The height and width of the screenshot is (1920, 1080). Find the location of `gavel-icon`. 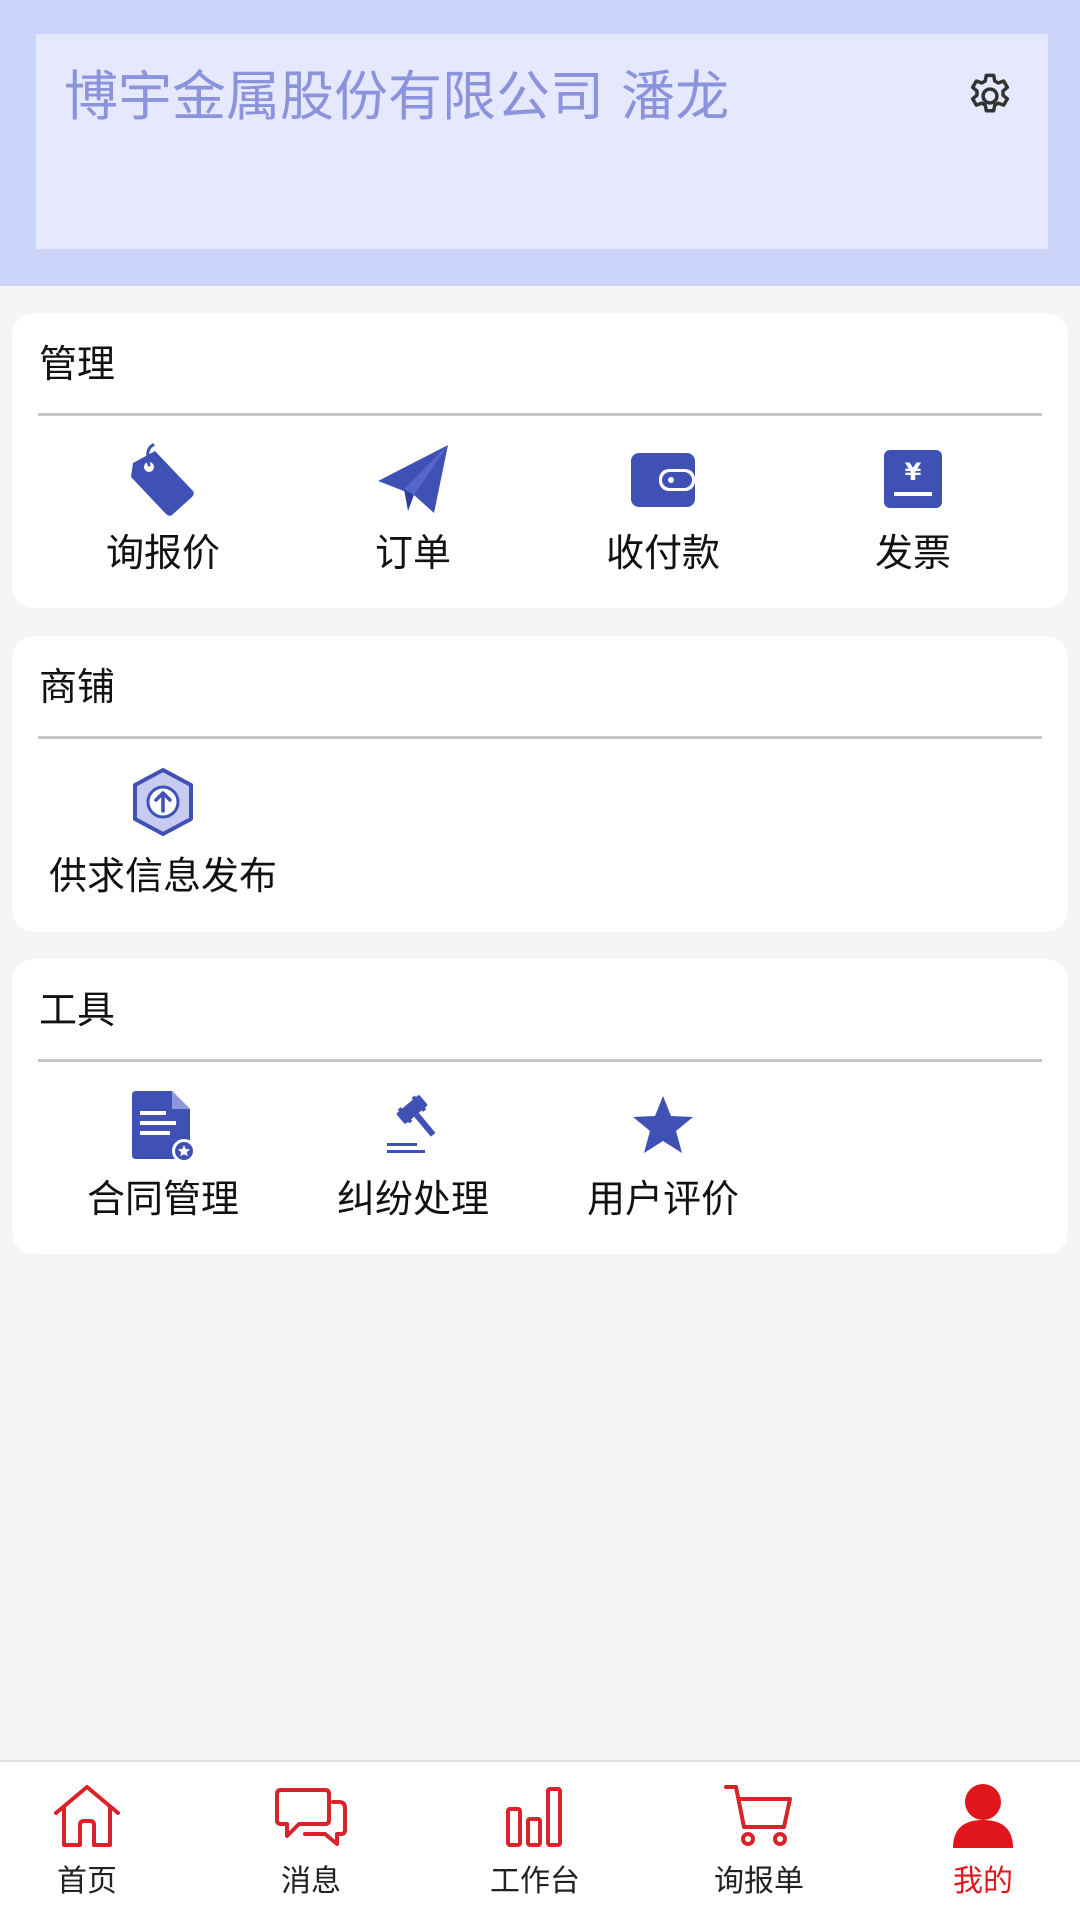

gavel-icon is located at coordinates (413, 1125).